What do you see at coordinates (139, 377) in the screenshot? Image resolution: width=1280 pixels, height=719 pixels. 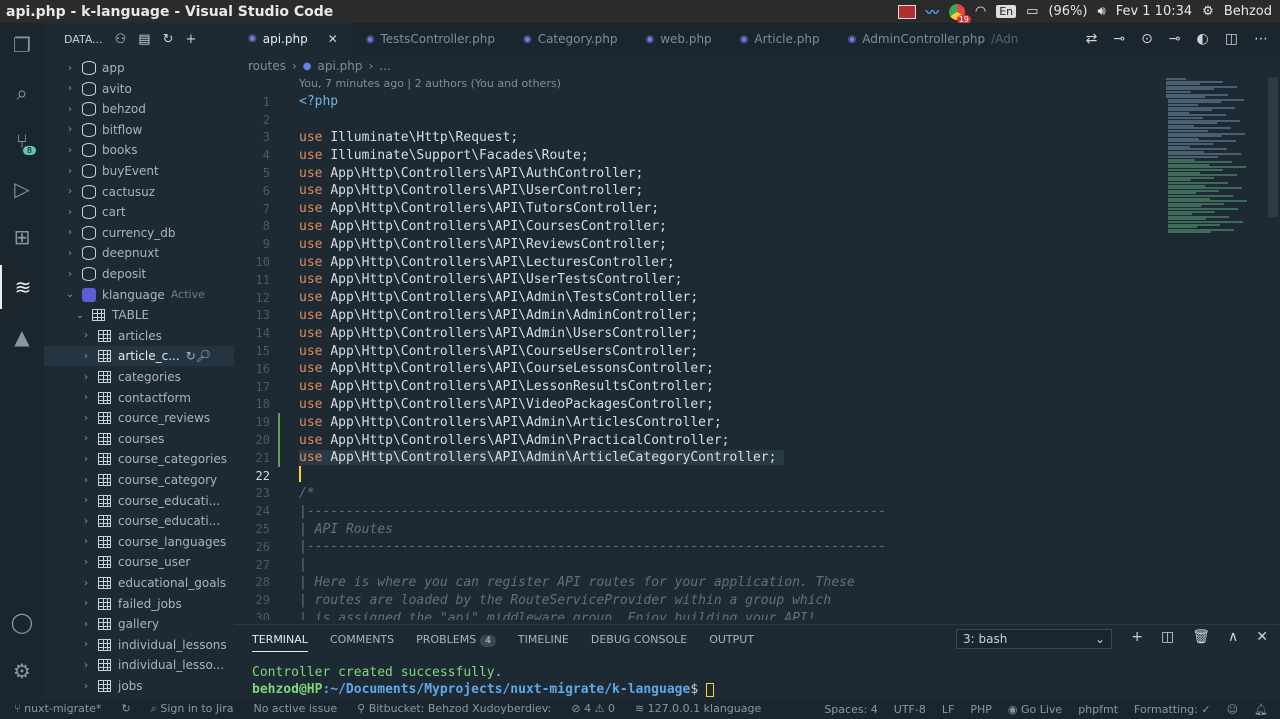 I see `tree-table-item: › categories` at bounding box center [139, 377].